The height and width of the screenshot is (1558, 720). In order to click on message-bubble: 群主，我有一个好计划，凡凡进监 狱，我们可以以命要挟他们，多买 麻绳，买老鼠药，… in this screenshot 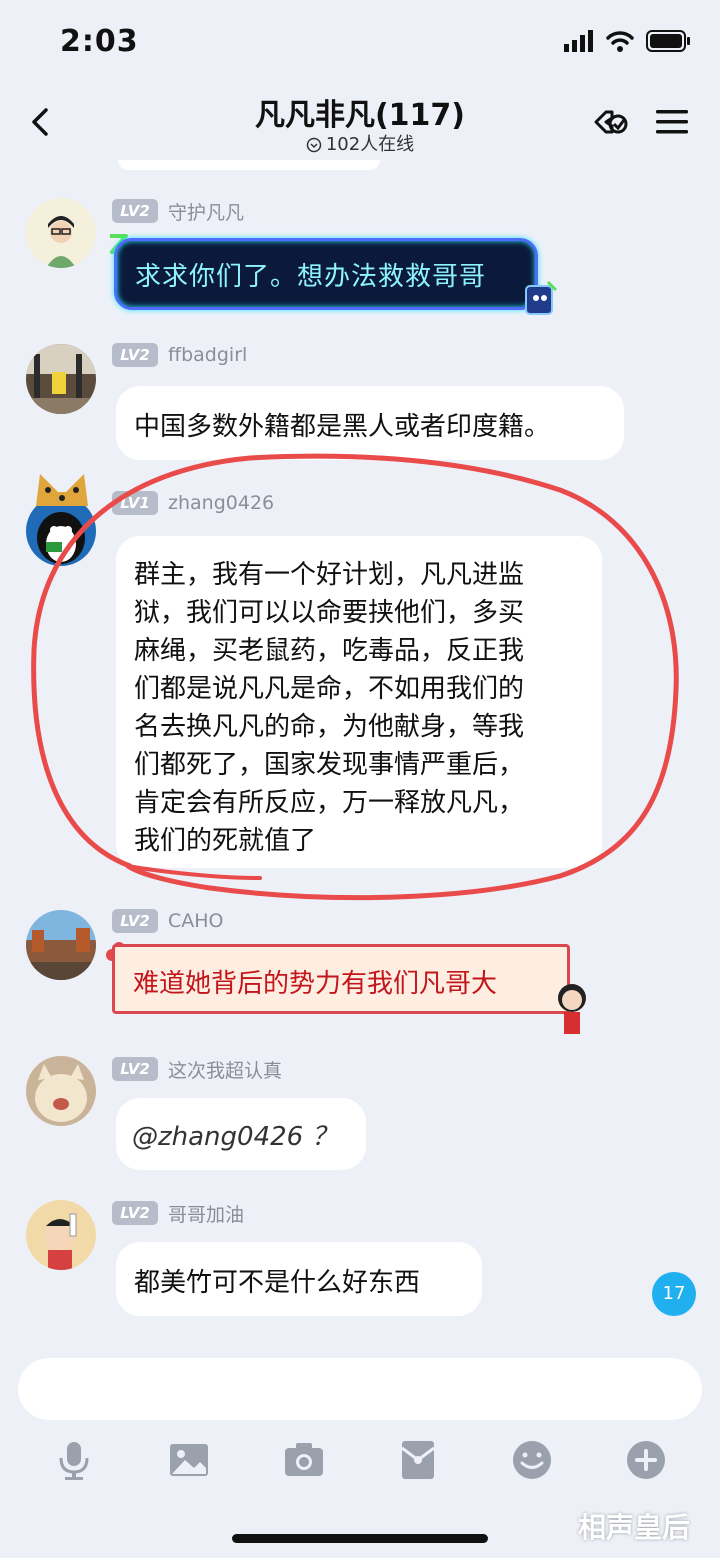, I will do `click(359, 702)`.